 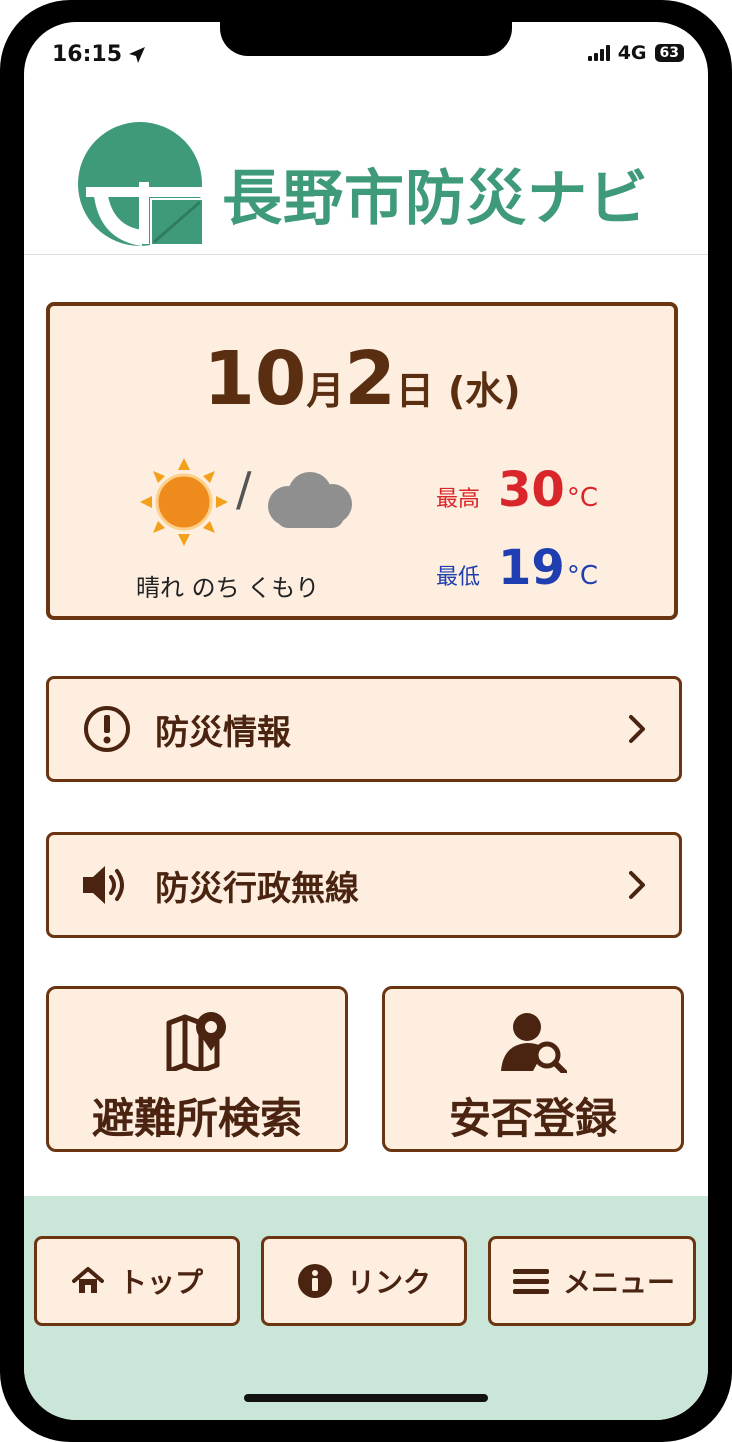 I want to click on home-indicator, so click(x=366, y=1398).